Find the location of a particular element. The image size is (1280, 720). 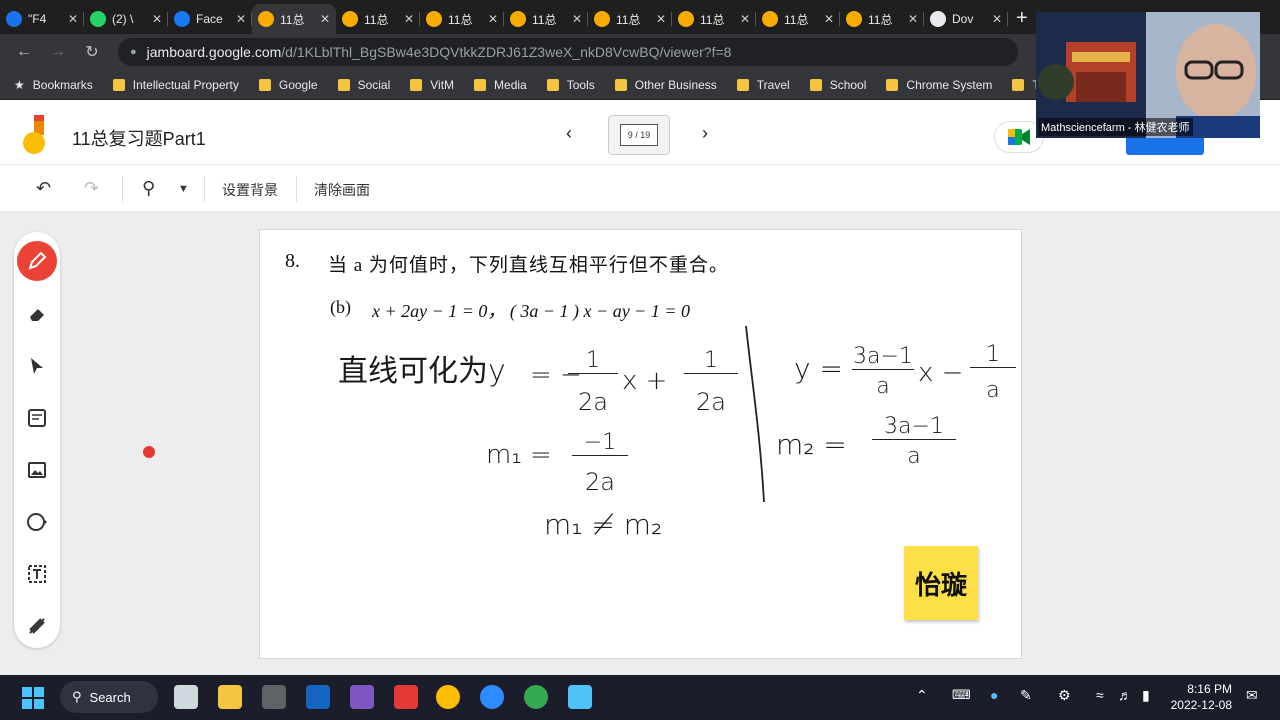

bookmark-folder: Tools is located at coordinates (570, 84).